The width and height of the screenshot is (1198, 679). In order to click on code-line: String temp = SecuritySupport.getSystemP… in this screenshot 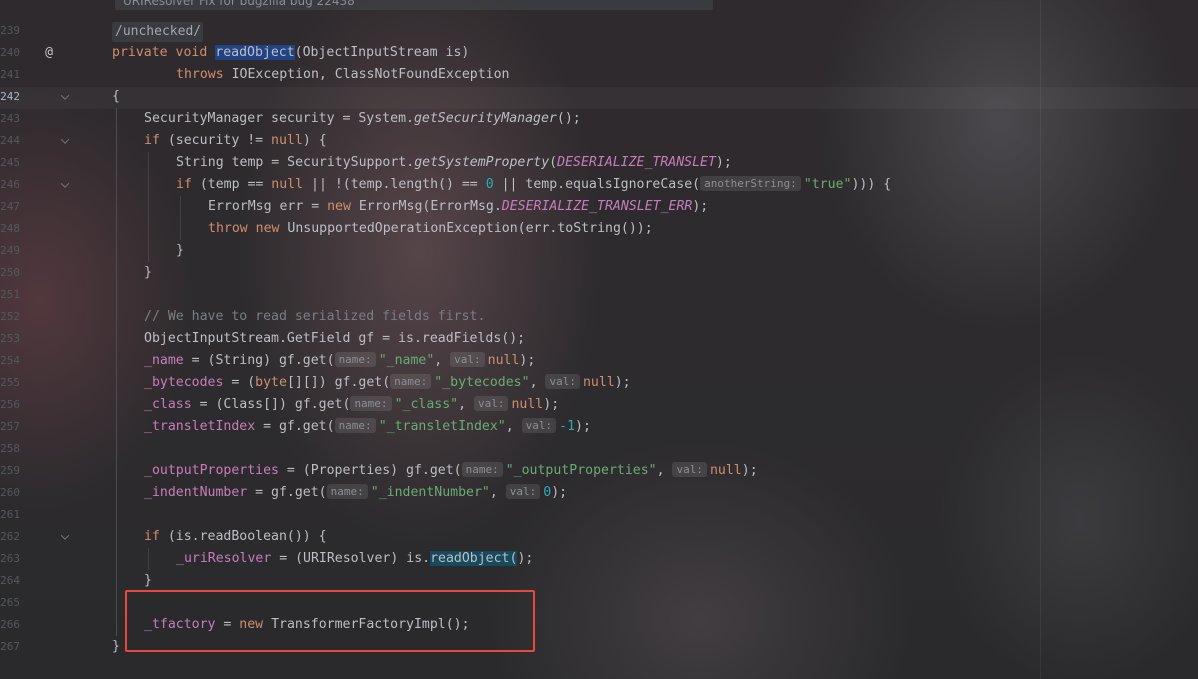, I will do `click(454, 163)`.